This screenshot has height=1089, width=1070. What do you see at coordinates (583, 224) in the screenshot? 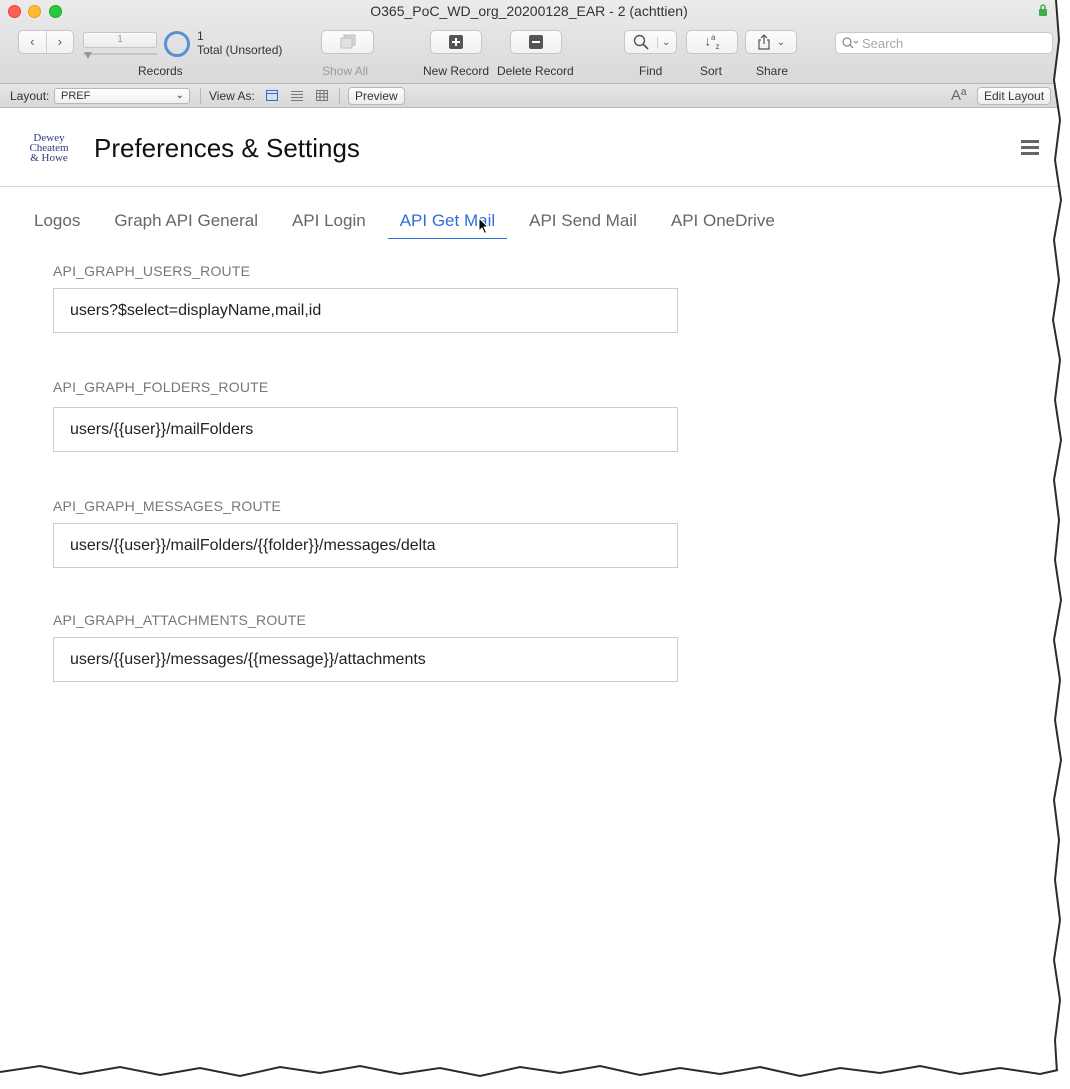
I see `tab-api-send-mail: API Send Mail` at bounding box center [583, 224].